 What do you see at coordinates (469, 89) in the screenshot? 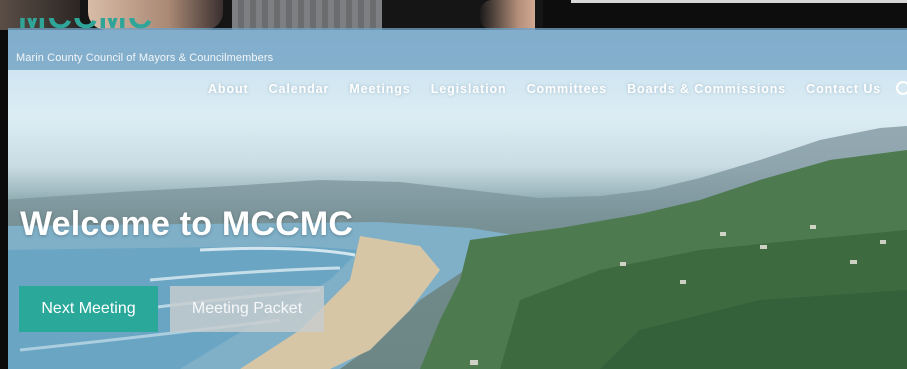
I see `nav-item-legislation: Legislation` at bounding box center [469, 89].